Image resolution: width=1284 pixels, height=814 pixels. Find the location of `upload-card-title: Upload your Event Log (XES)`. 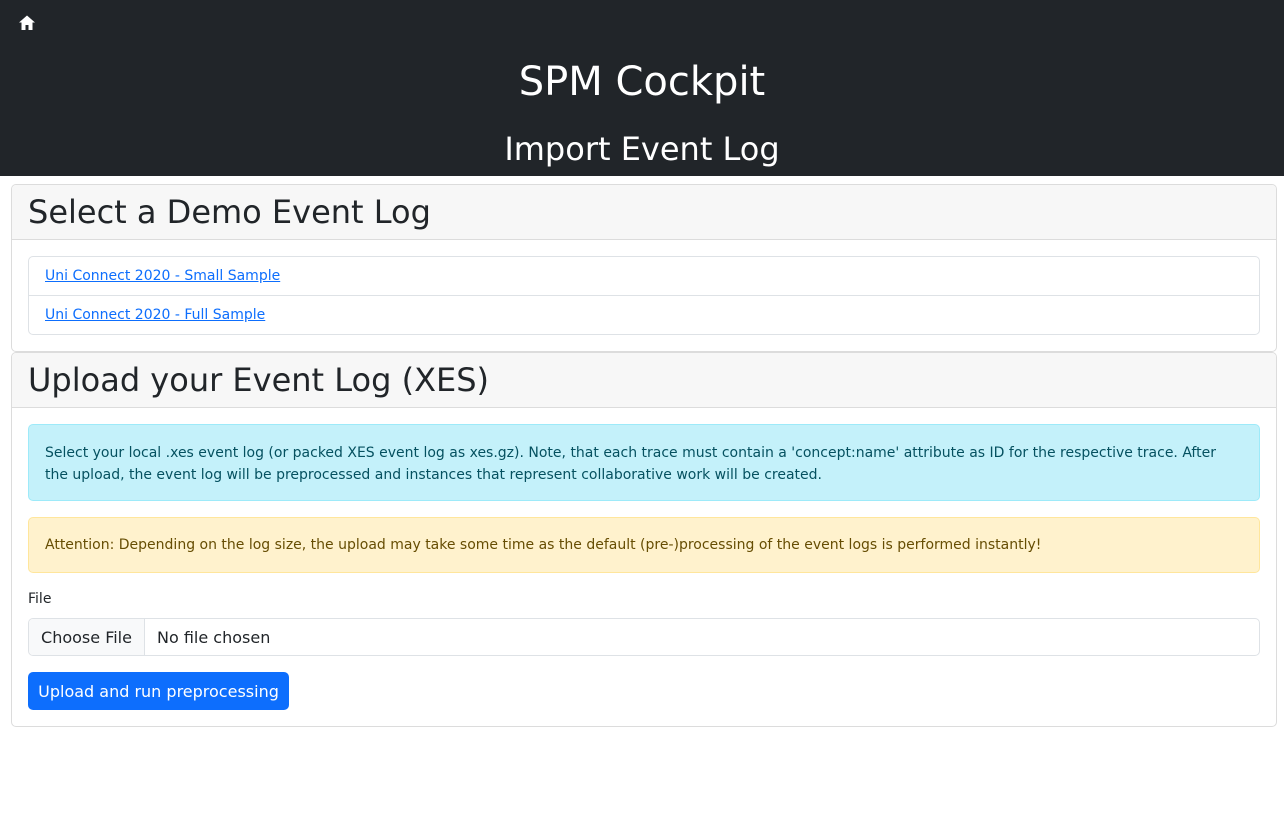

upload-card-title: Upload your Event Log (XES) is located at coordinates (259, 380).